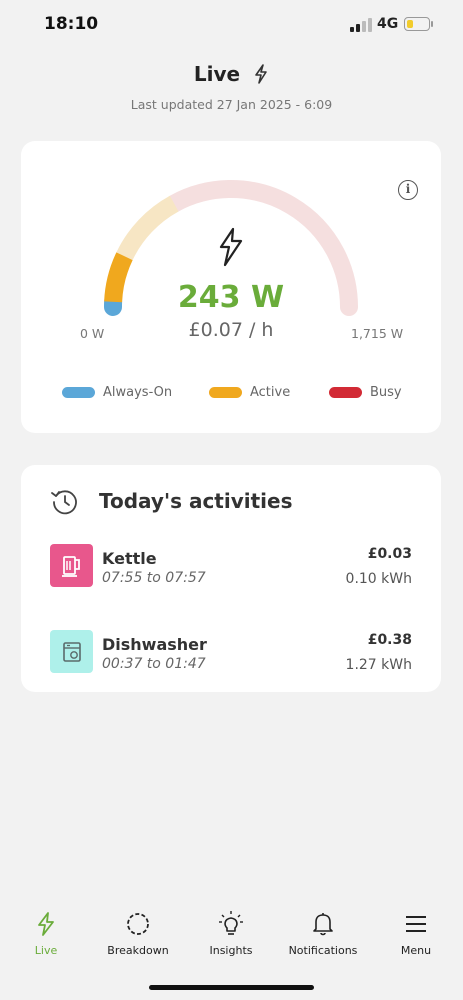 Image resolution: width=463 pixels, height=1000 pixels. What do you see at coordinates (78, 392) in the screenshot?
I see `legend-swatch-always-on` at bounding box center [78, 392].